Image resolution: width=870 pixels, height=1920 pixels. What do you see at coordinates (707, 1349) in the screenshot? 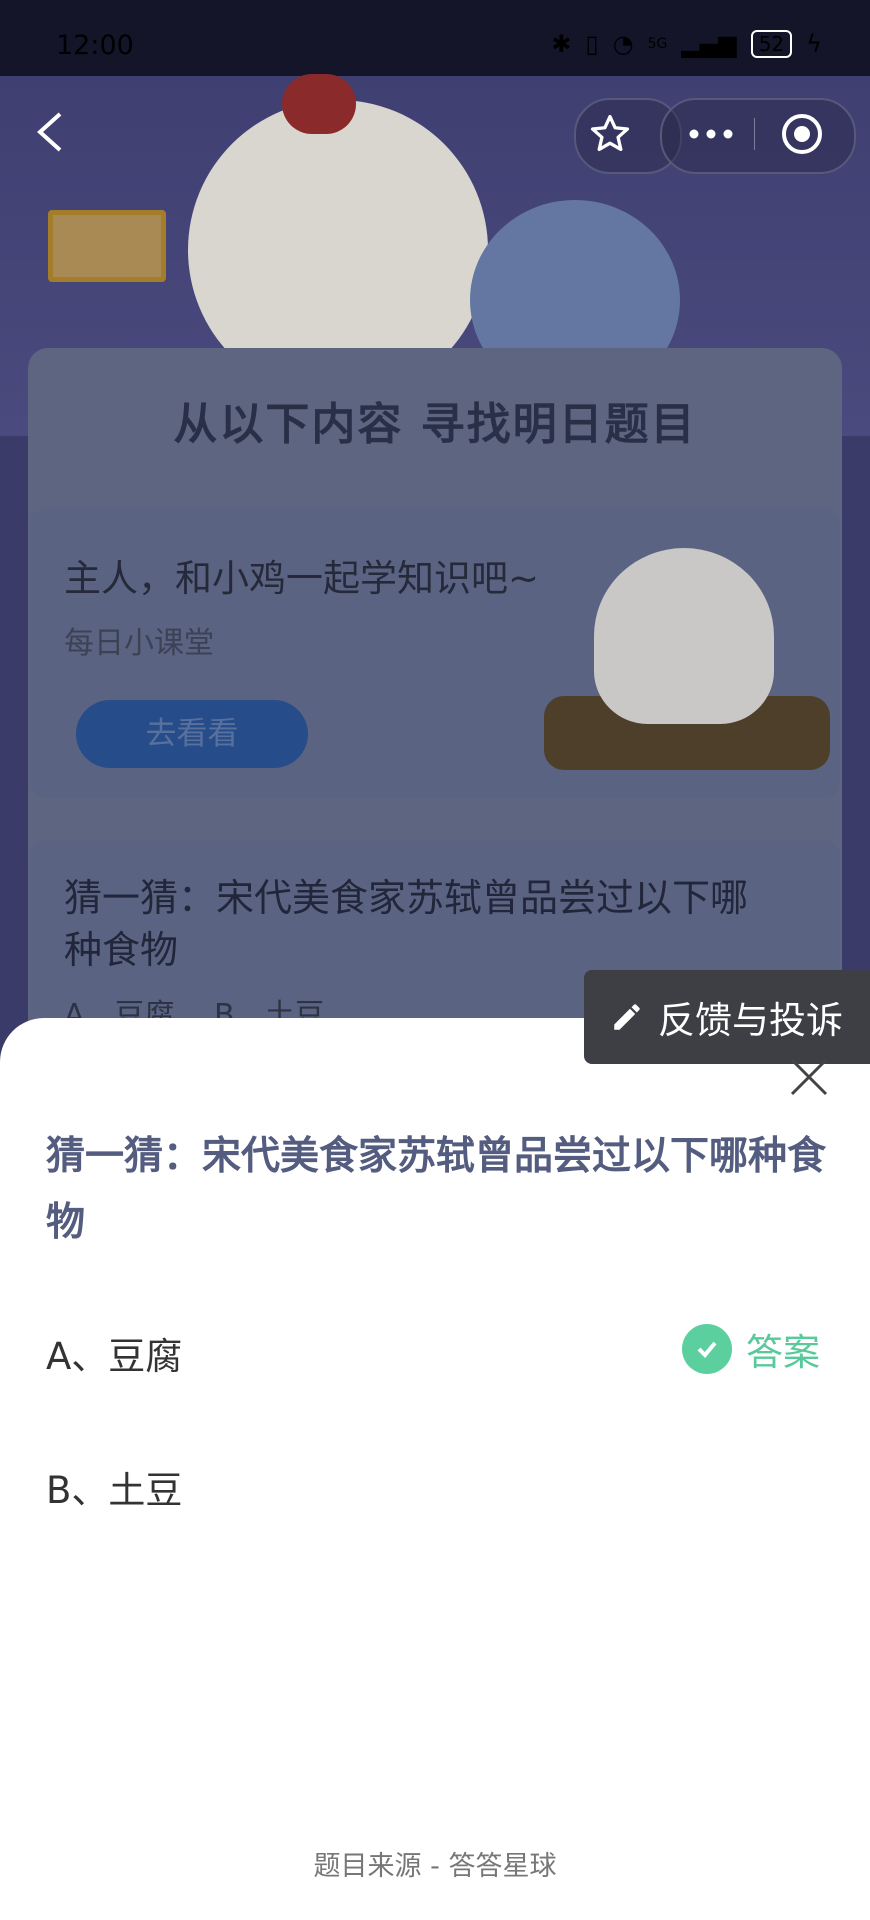
I see `check-icon` at bounding box center [707, 1349].